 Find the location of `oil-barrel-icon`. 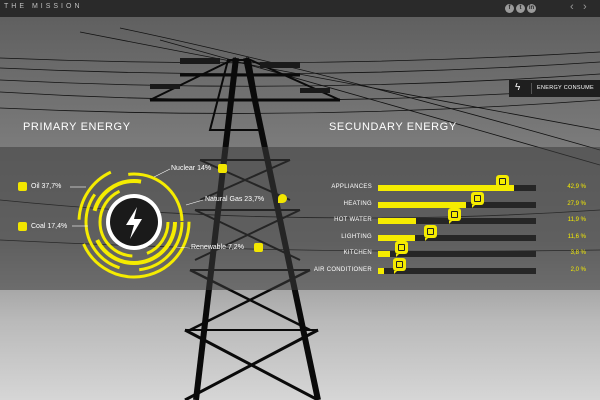

oil-barrel-icon is located at coordinates (22, 186).